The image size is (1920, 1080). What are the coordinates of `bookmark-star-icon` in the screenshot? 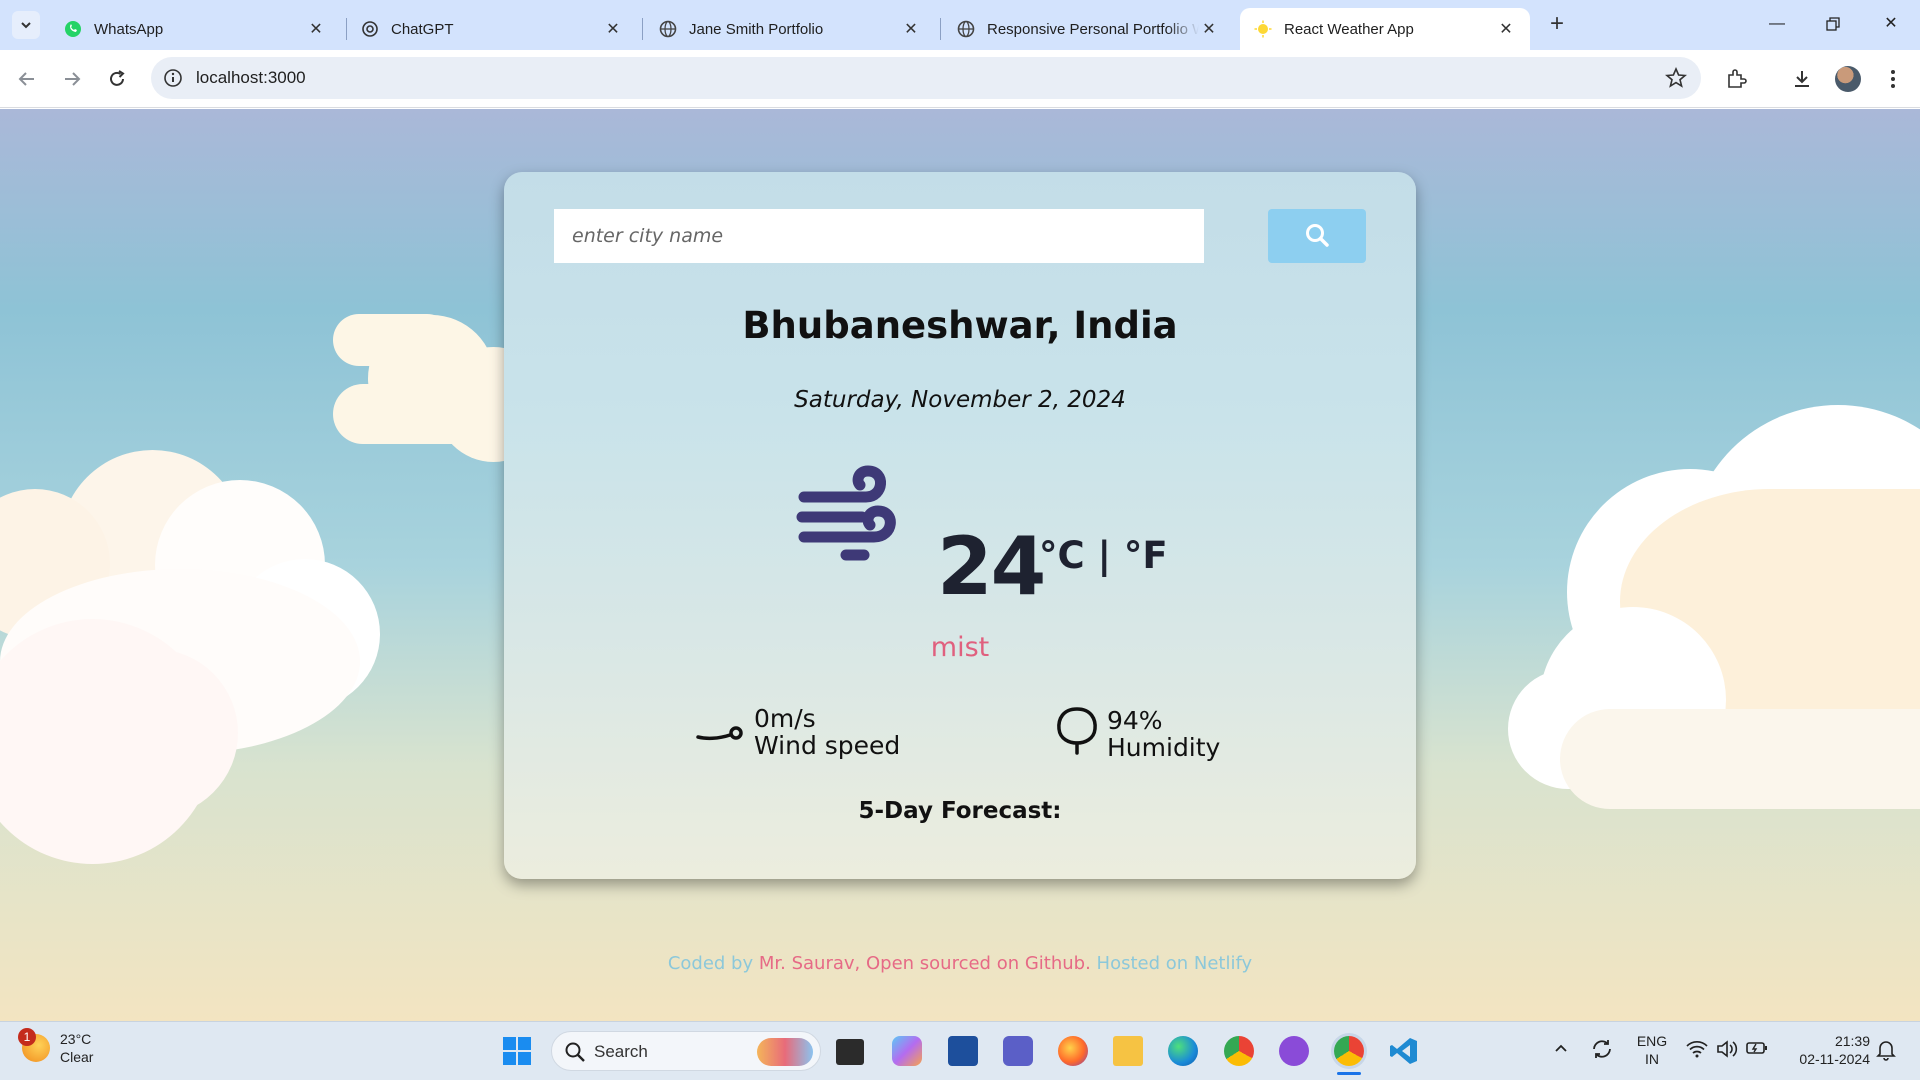 It's located at (1676, 80).